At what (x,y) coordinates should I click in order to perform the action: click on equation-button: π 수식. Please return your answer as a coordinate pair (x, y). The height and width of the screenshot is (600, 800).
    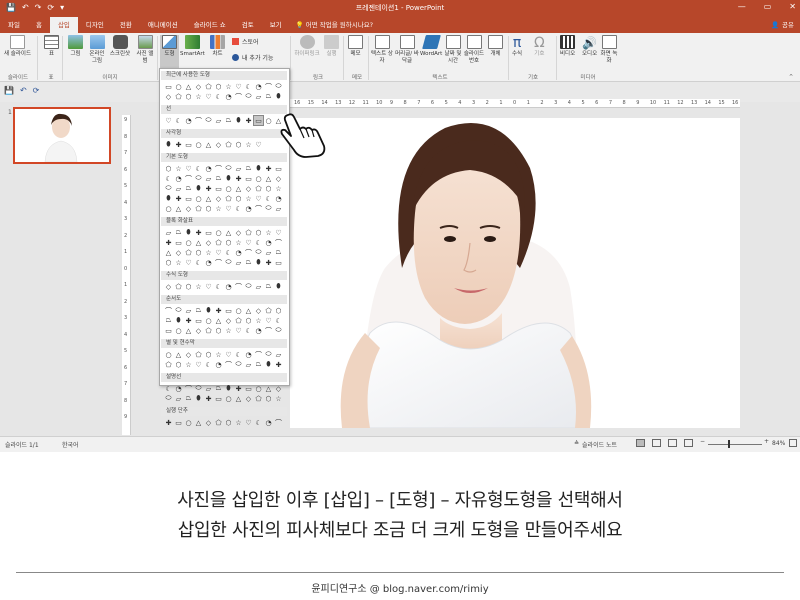
    Looking at the image, I should click on (517, 46).